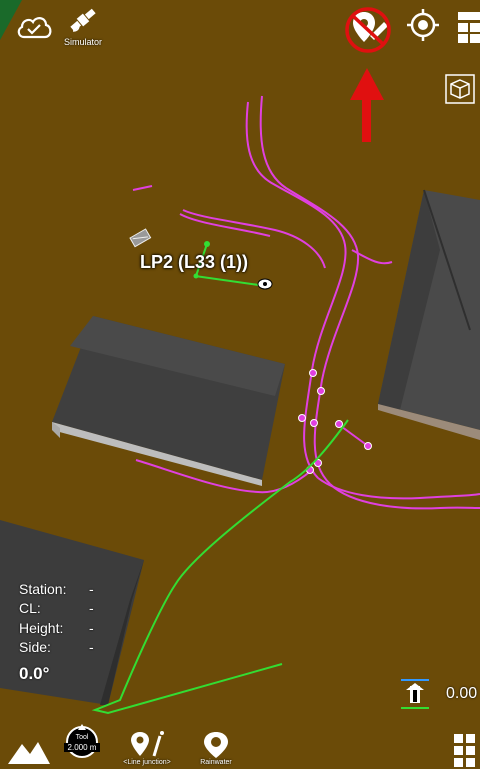 The height and width of the screenshot is (769, 480). What do you see at coordinates (91, 628) in the screenshot?
I see `height-value: -` at bounding box center [91, 628].